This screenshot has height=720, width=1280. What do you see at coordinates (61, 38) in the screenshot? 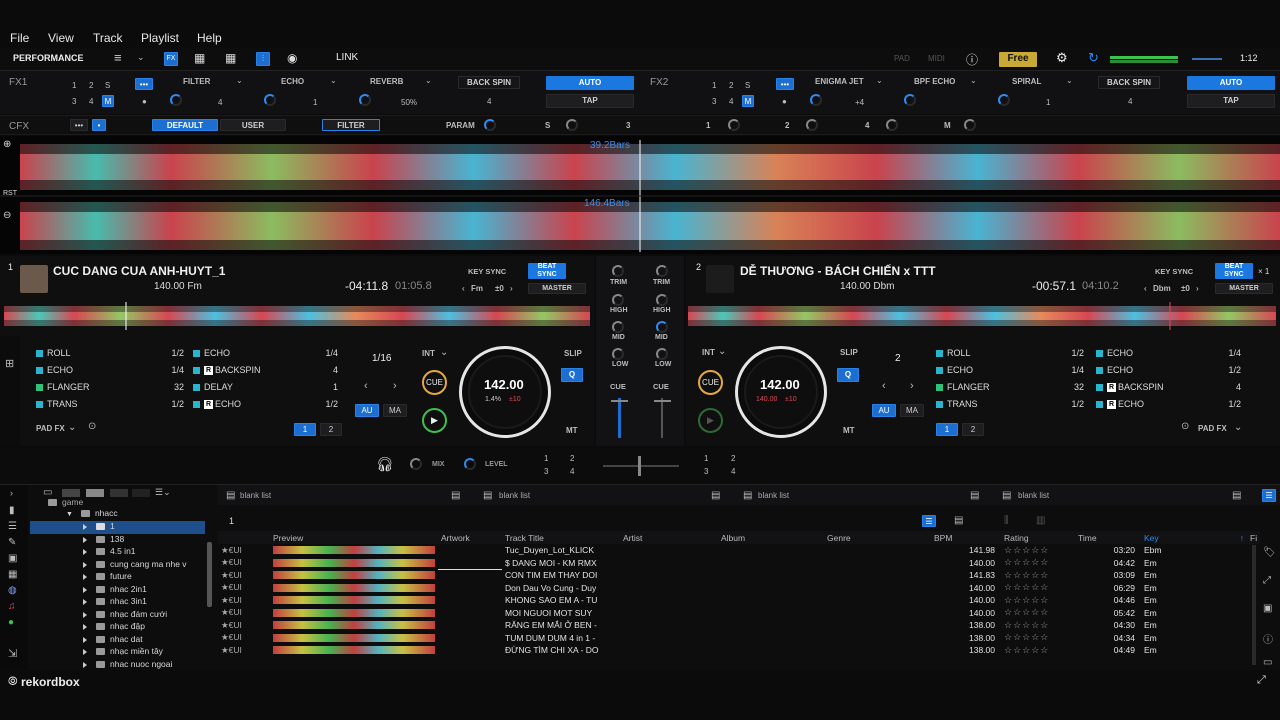
I see `menu-view: View` at bounding box center [61, 38].